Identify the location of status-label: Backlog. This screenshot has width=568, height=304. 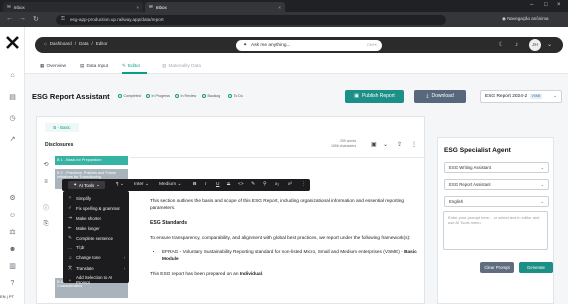
(214, 96).